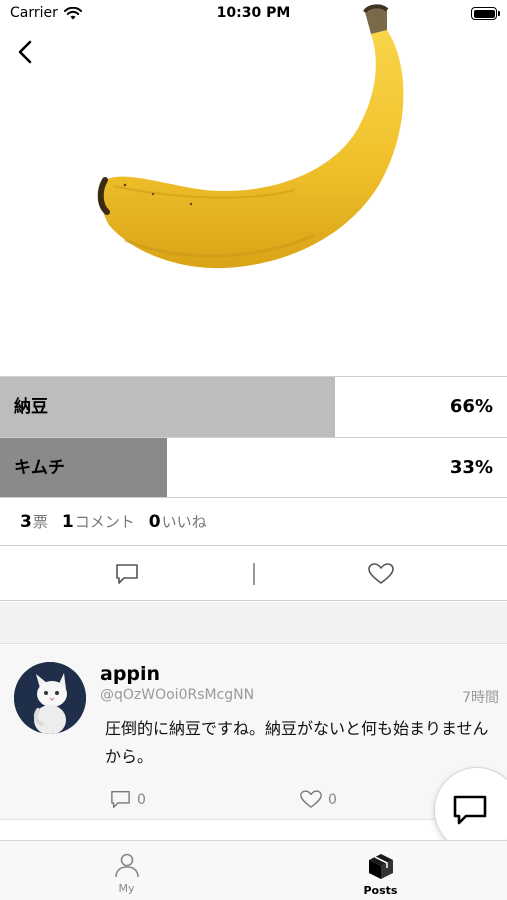 This screenshot has height=900, width=507. Describe the element at coordinates (40, 522) in the screenshot. I see `votes-label: 票` at that location.